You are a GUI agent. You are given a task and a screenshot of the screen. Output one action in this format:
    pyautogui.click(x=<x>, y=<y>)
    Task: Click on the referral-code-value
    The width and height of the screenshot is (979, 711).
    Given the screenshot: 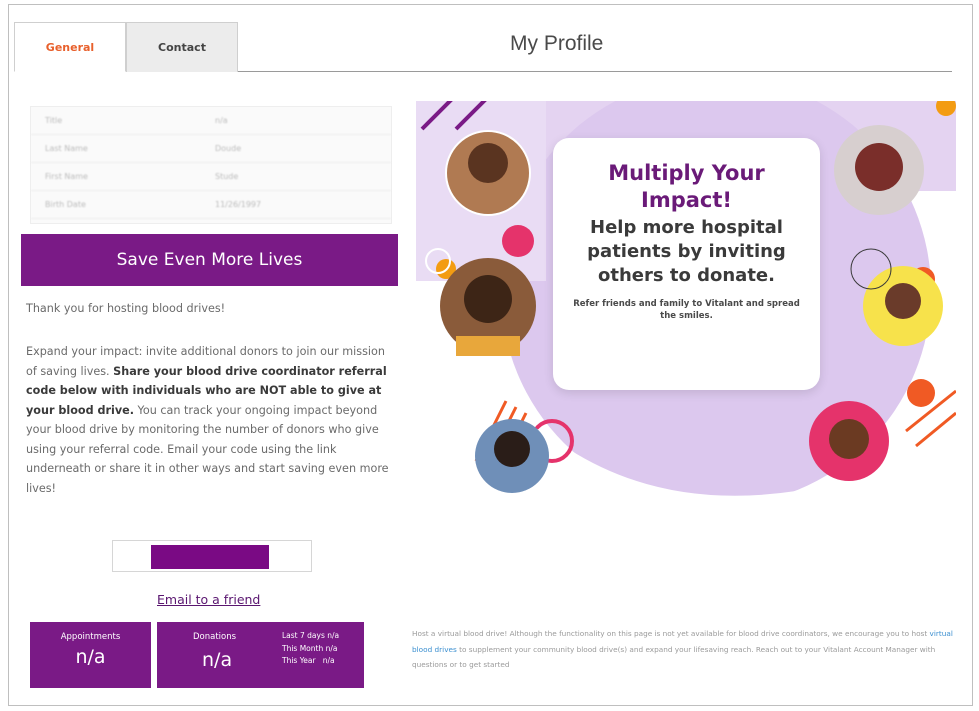 What is the action you would take?
    pyautogui.click(x=210, y=557)
    